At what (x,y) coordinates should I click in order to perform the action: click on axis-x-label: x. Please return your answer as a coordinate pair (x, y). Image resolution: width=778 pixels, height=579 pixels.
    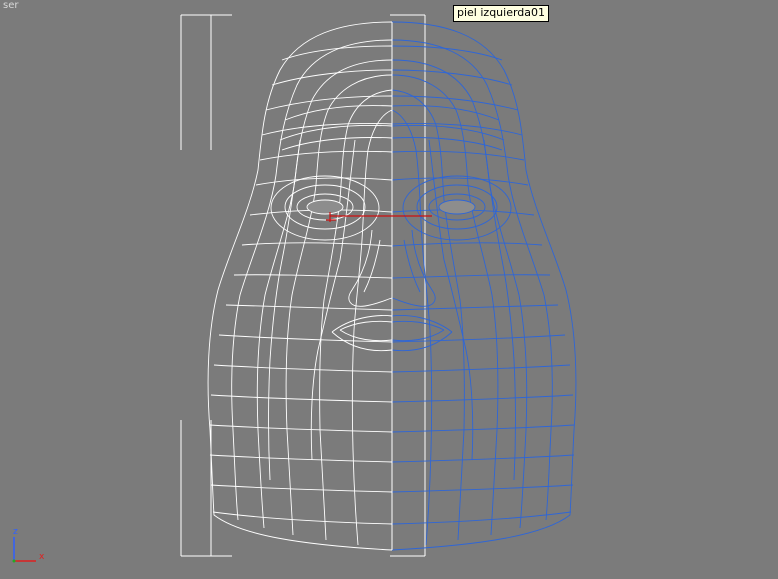
    Looking at the image, I should click on (42, 557).